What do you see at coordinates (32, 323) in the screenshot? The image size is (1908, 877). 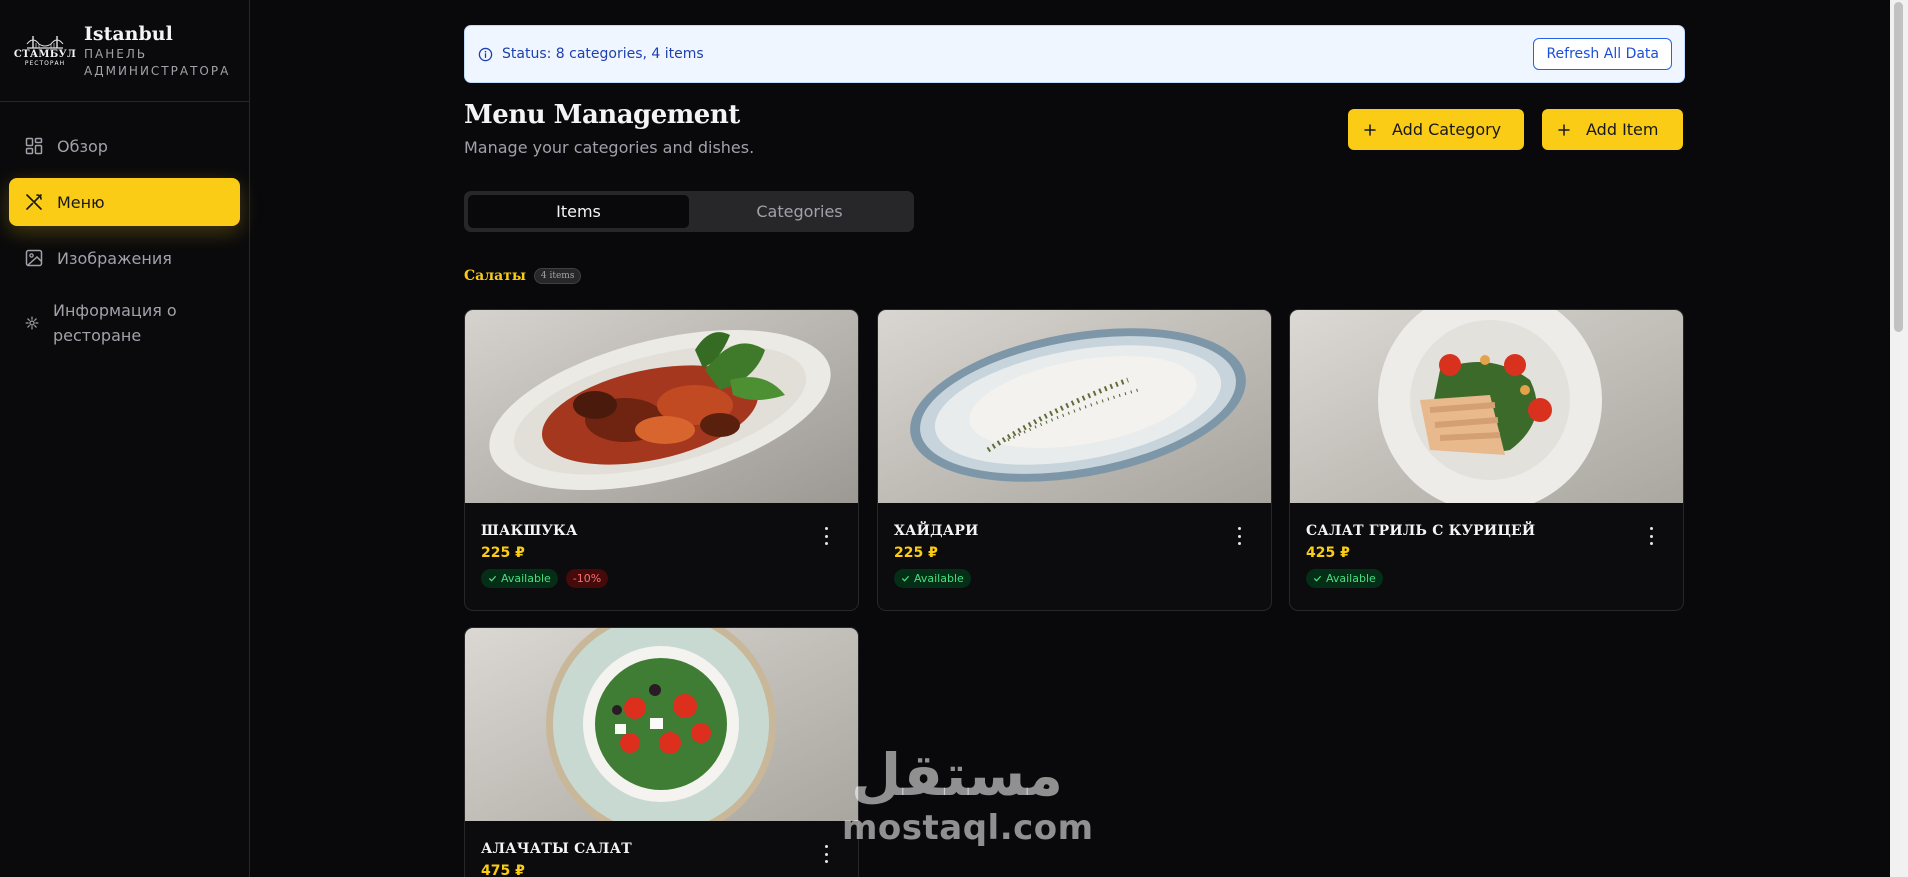 I see `gear-icon` at bounding box center [32, 323].